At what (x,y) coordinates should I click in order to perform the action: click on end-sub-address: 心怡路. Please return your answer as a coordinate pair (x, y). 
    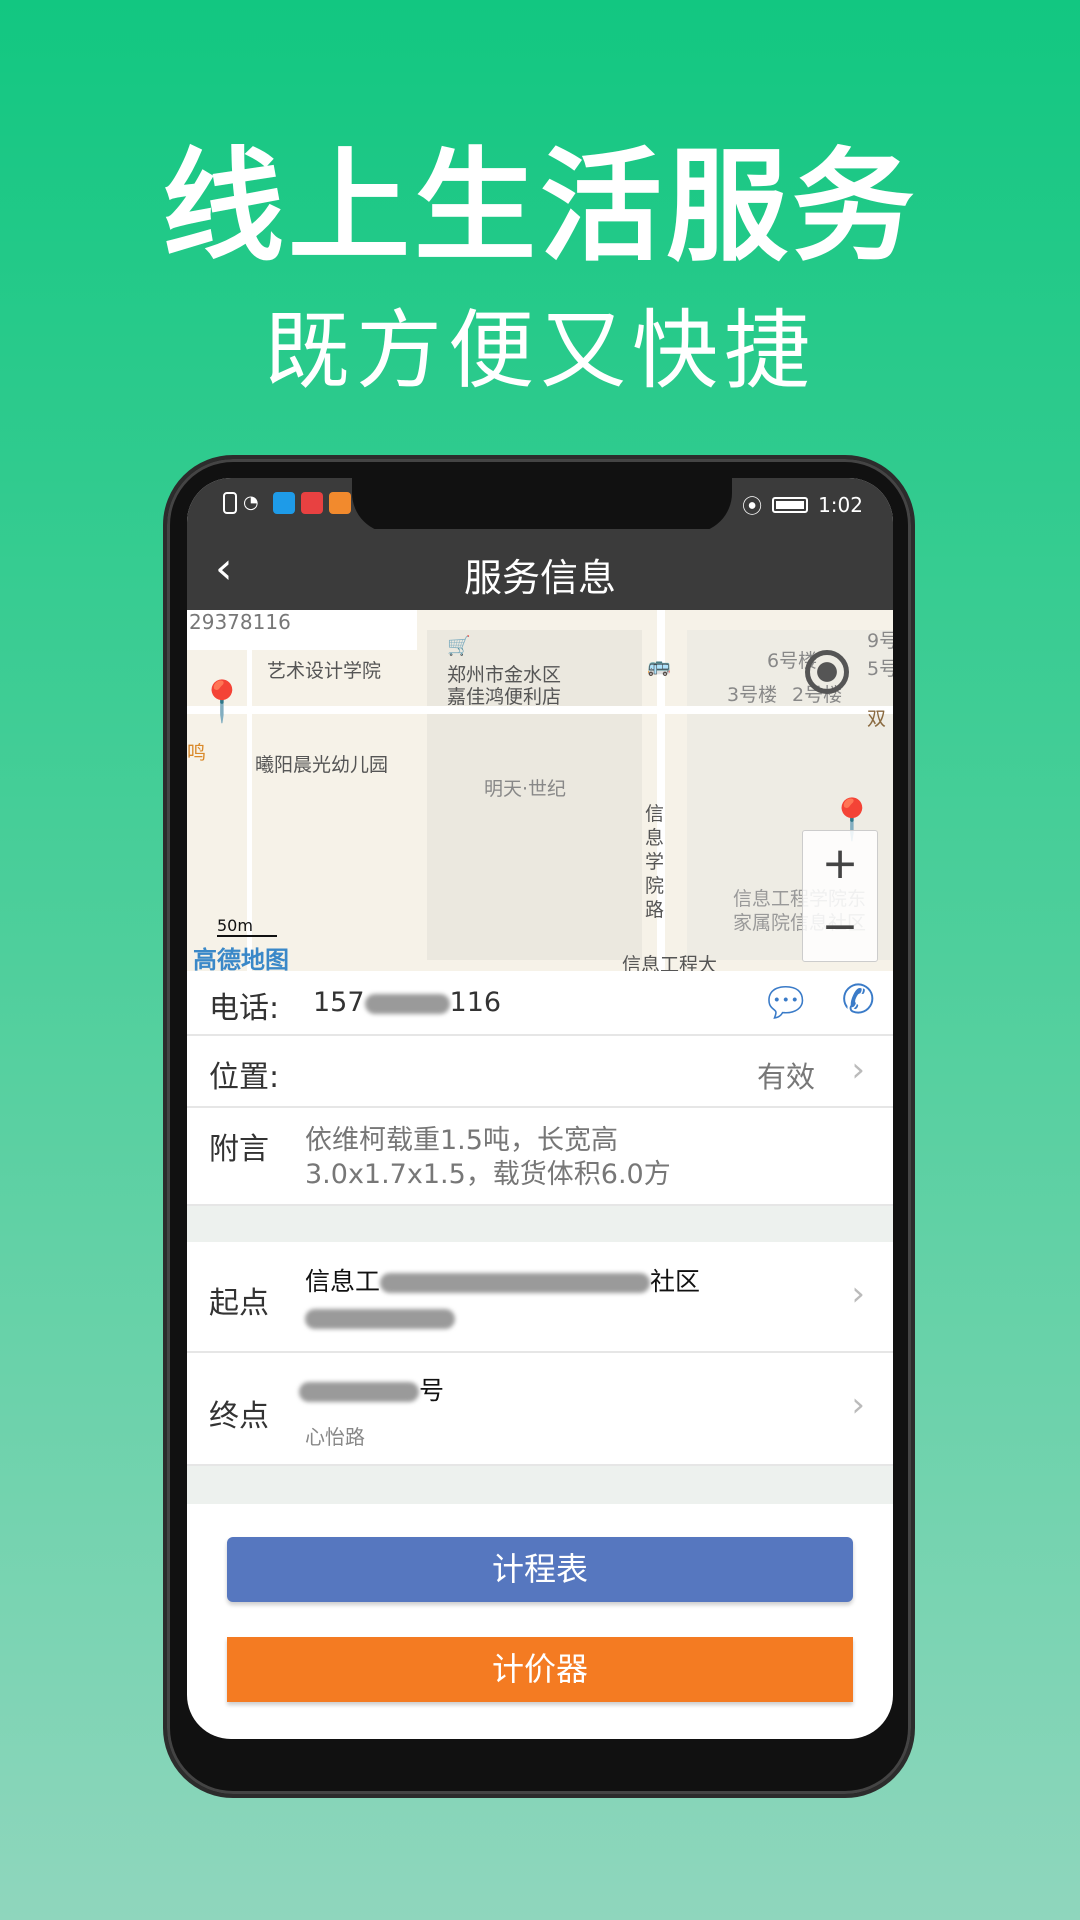
    Looking at the image, I should click on (335, 1437).